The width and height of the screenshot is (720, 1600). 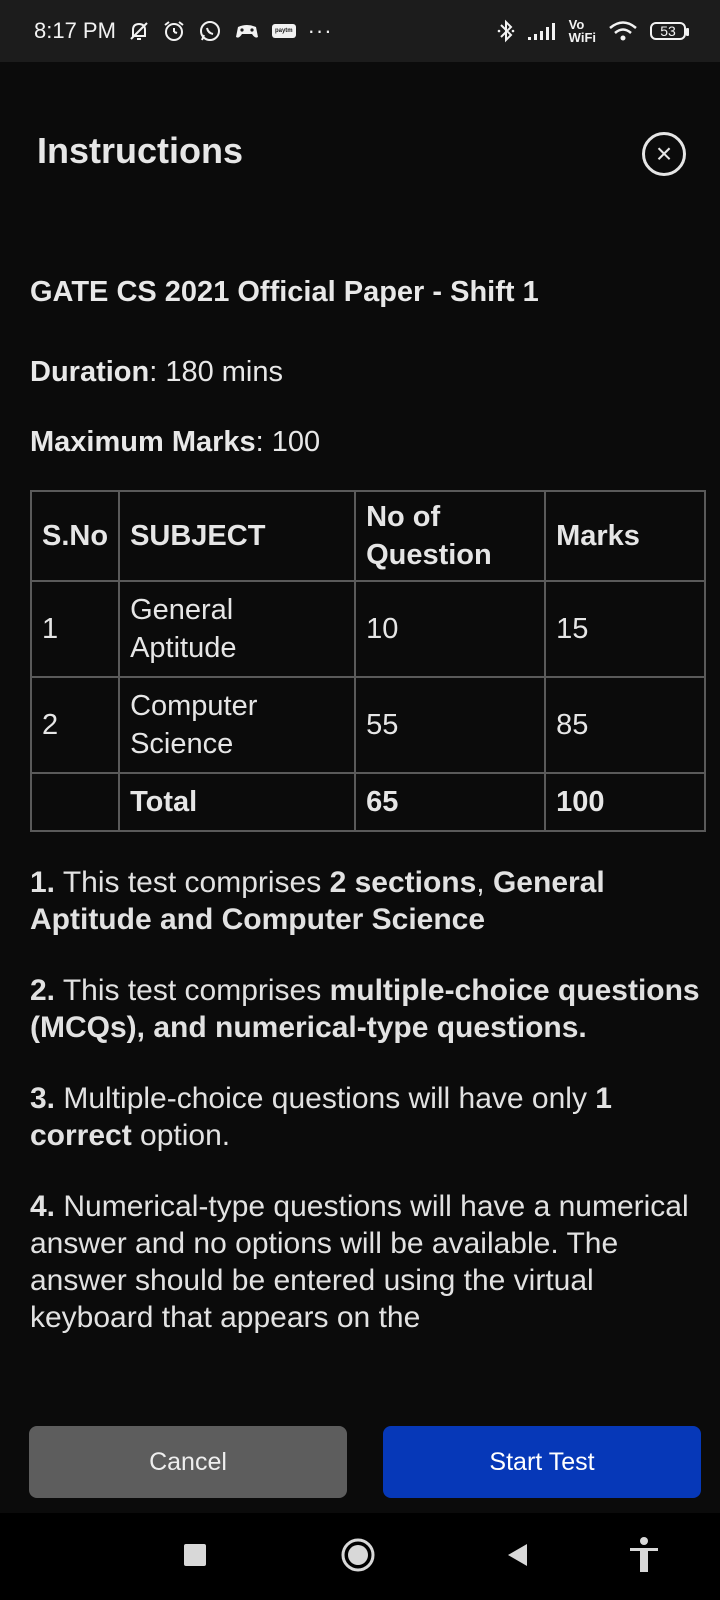 I want to click on rule-text: ,, so click(x=484, y=882).